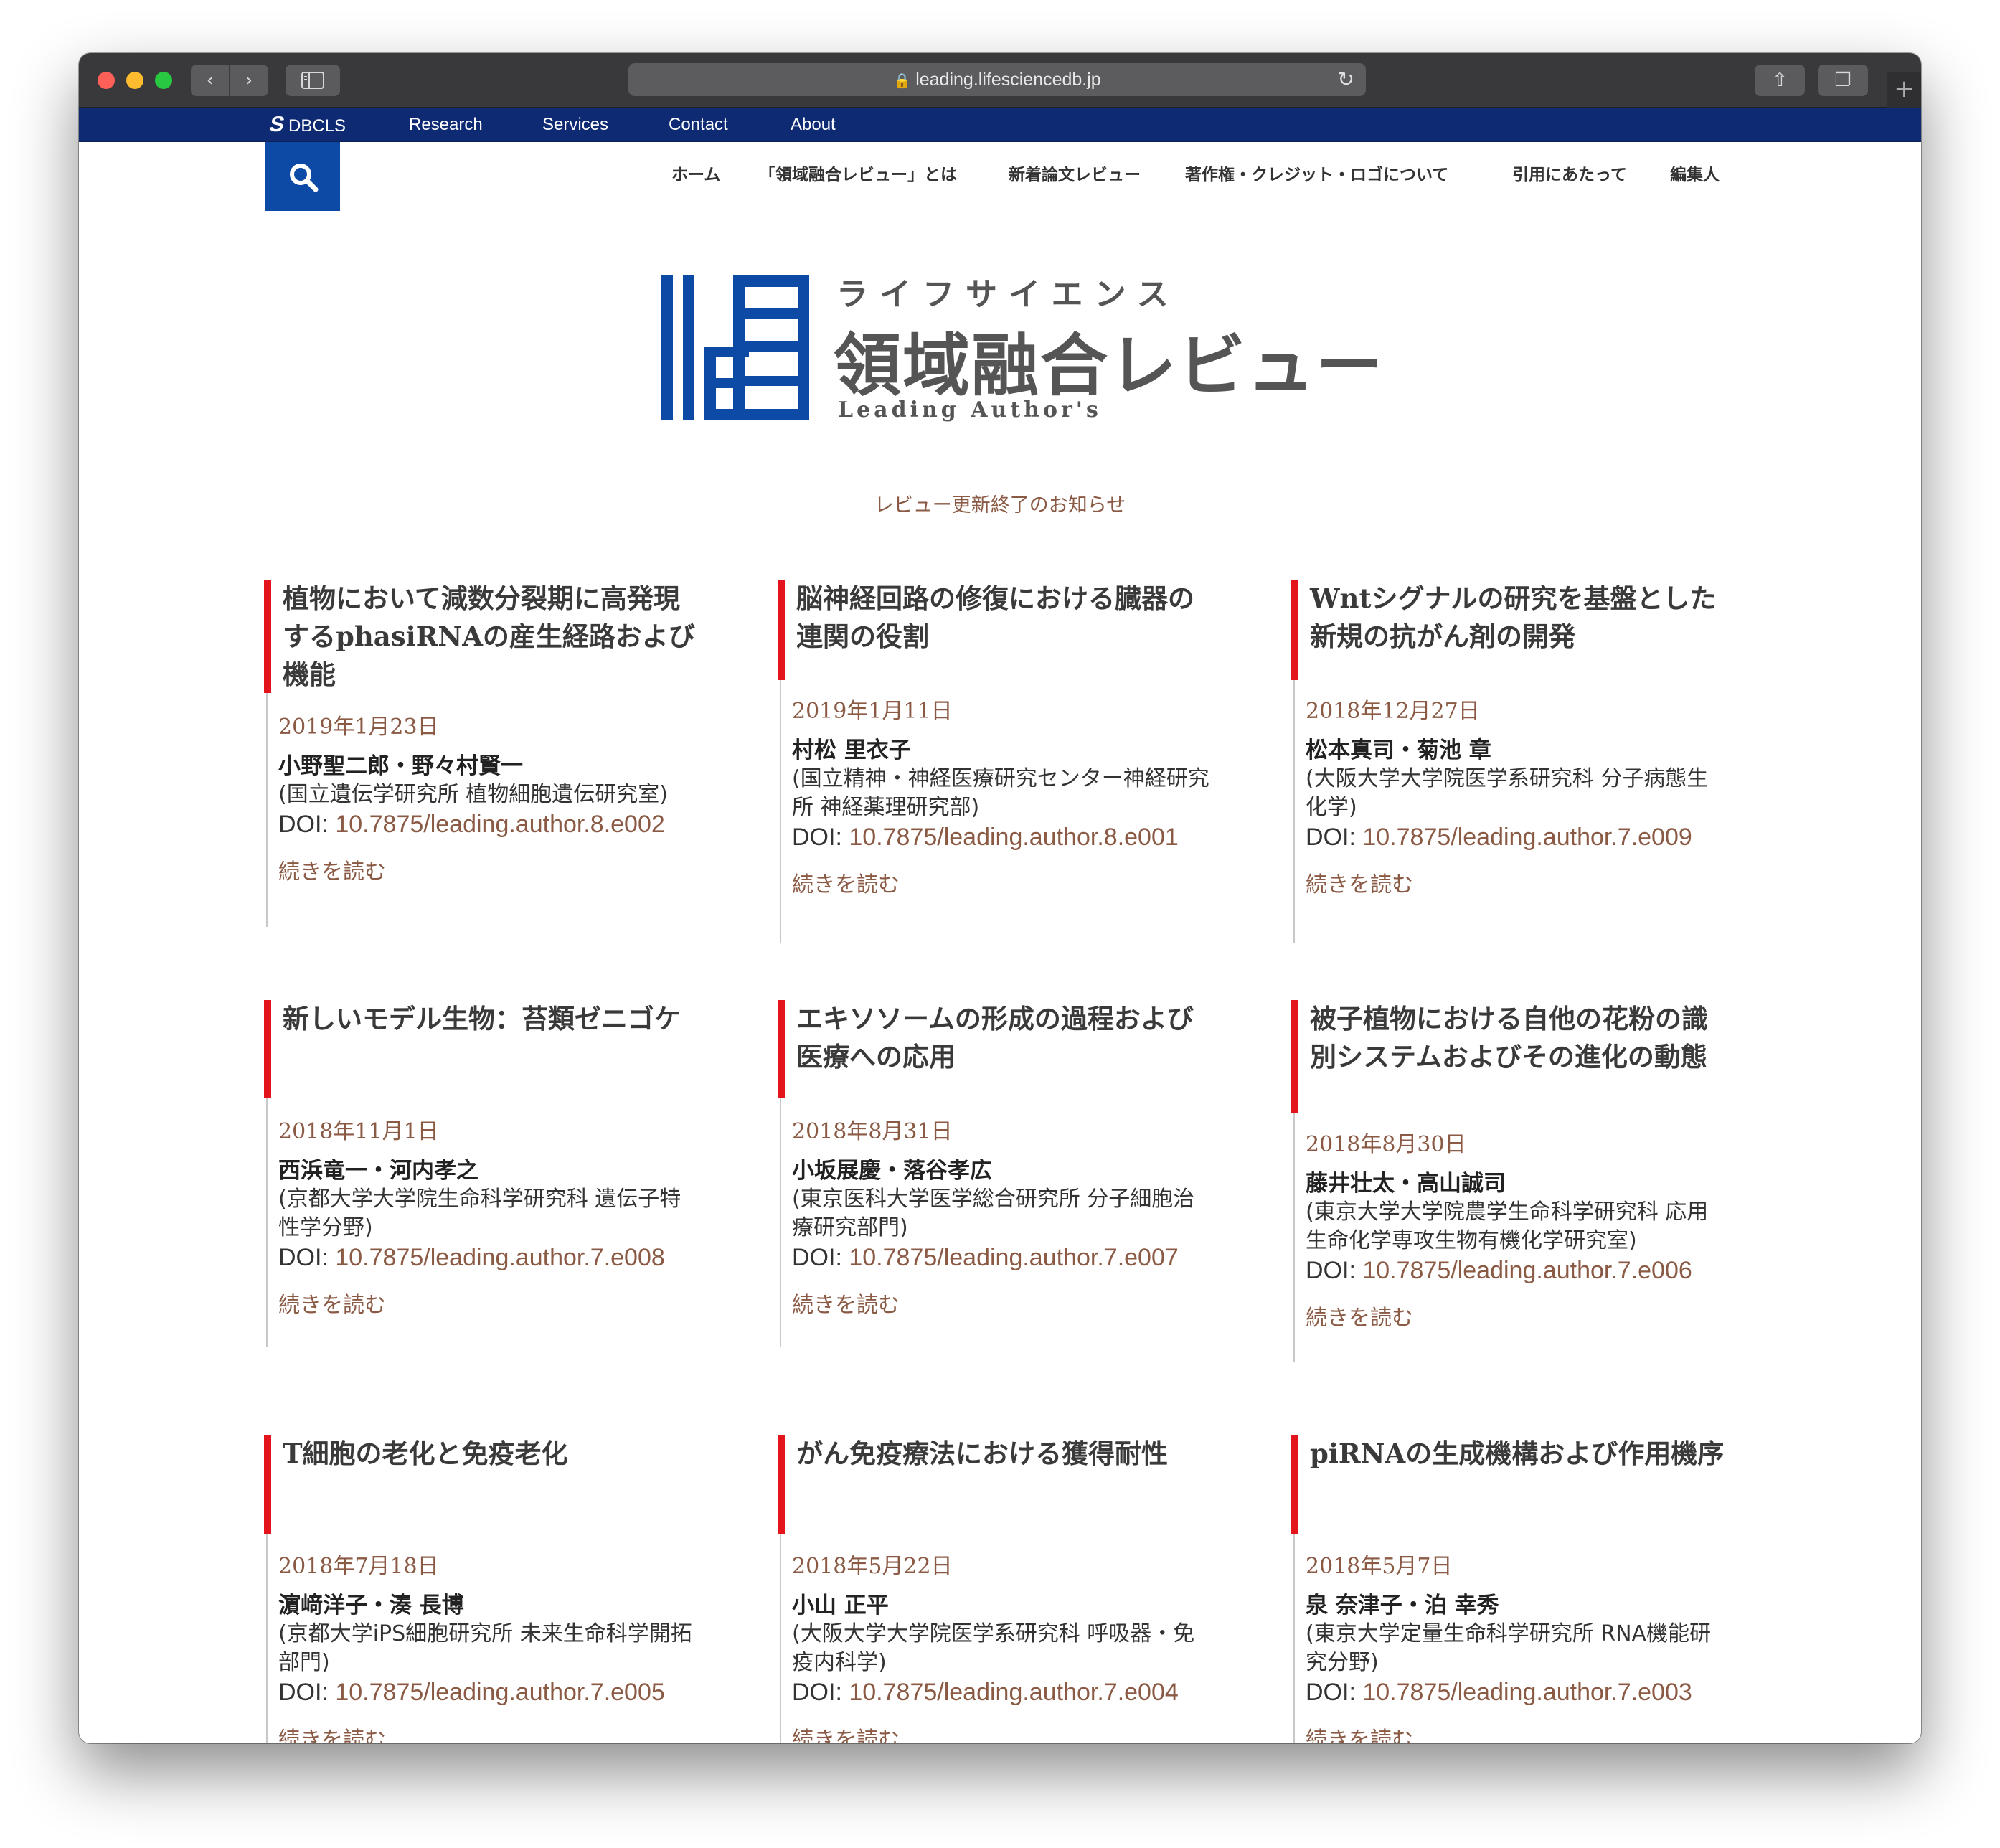 The height and width of the screenshot is (1848, 2000). I want to click on doi-link: 10.7875/leading.author.8.e002, so click(499, 825).